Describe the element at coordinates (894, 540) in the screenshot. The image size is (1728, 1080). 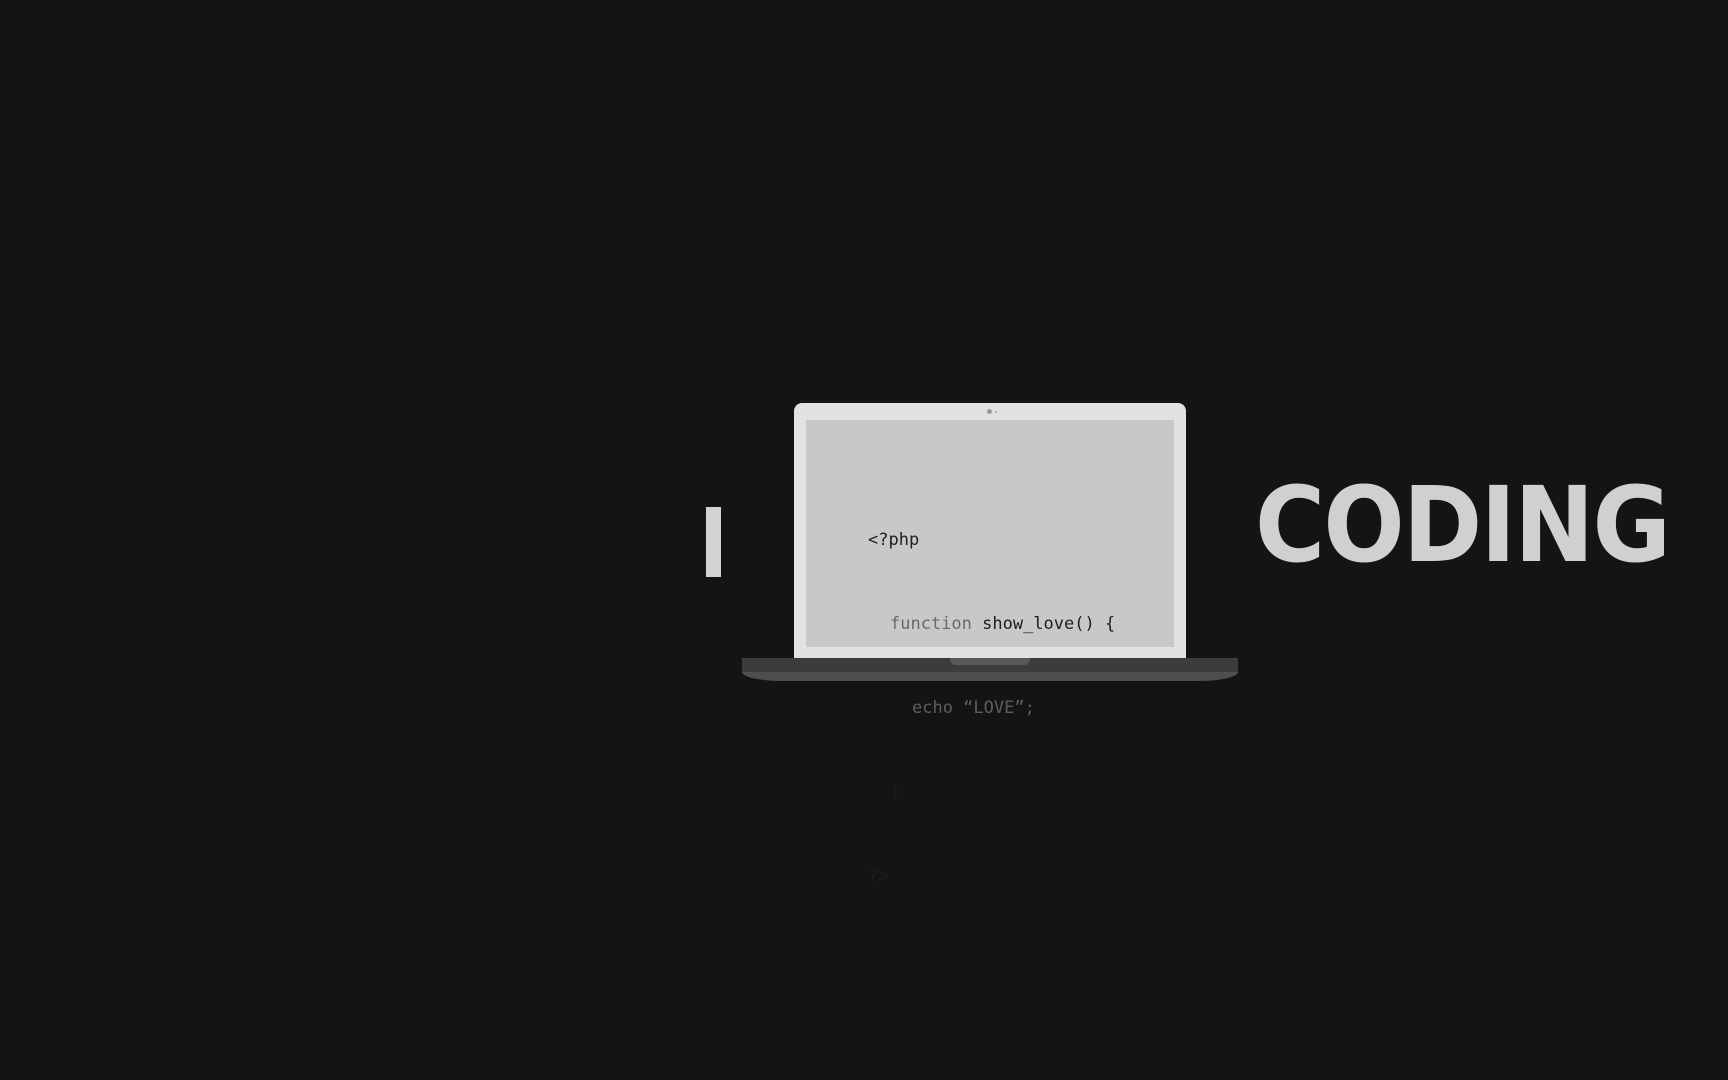
I see `code-line-open-tag: <?php` at that location.